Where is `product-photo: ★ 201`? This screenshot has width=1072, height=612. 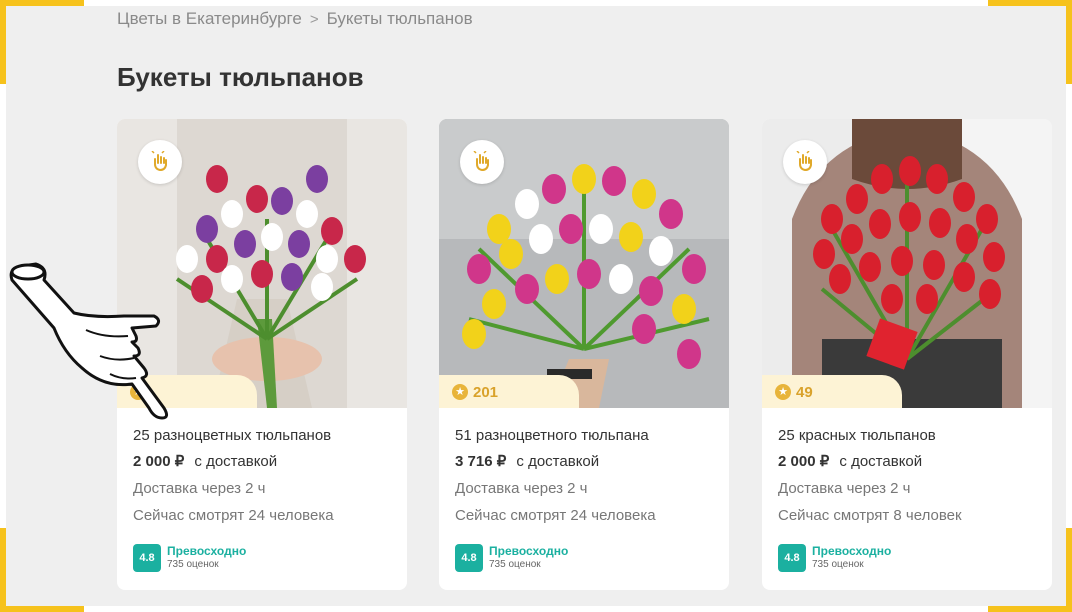 product-photo: ★ 201 is located at coordinates (584, 263).